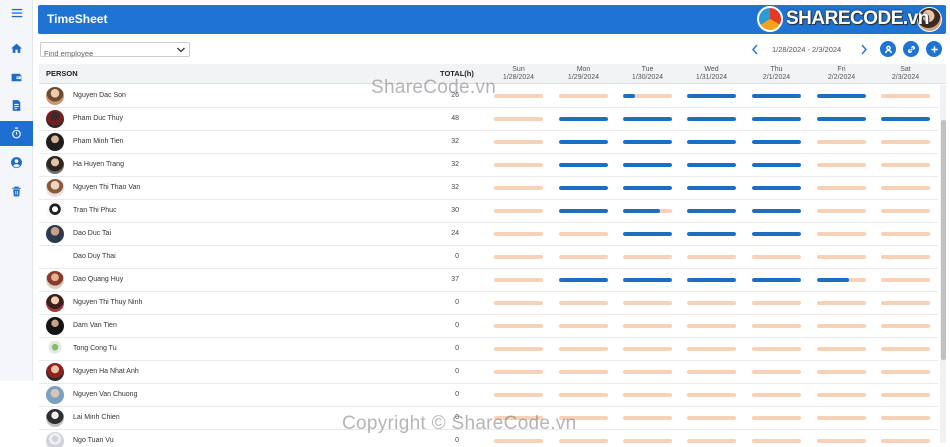 The width and height of the screenshot is (950, 447). What do you see at coordinates (106, 53) in the screenshot?
I see `employee-search-input` at bounding box center [106, 53].